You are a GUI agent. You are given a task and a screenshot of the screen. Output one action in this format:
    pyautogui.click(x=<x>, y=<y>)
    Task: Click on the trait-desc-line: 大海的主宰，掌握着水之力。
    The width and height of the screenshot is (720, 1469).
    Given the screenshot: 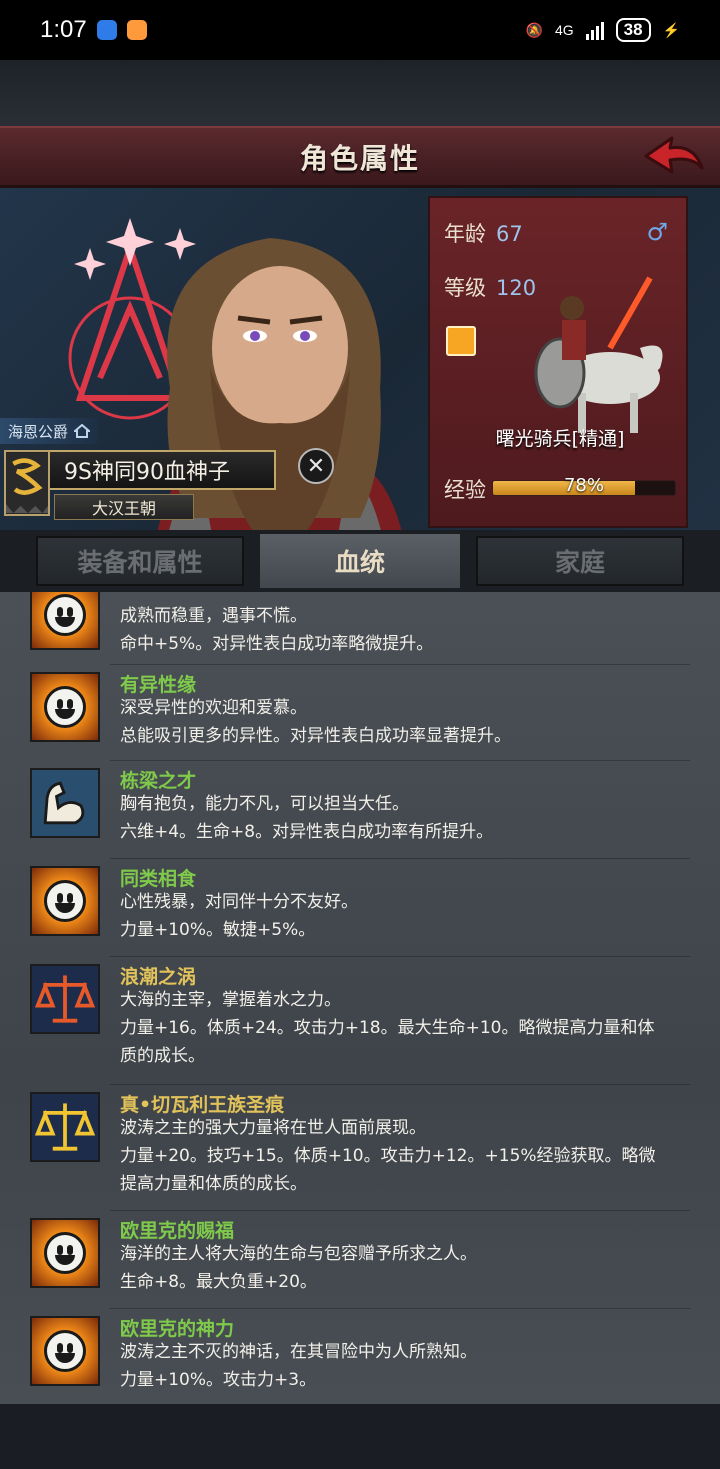 What is the action you would take?
    pyautogui.click(x=230, y=1000)
    